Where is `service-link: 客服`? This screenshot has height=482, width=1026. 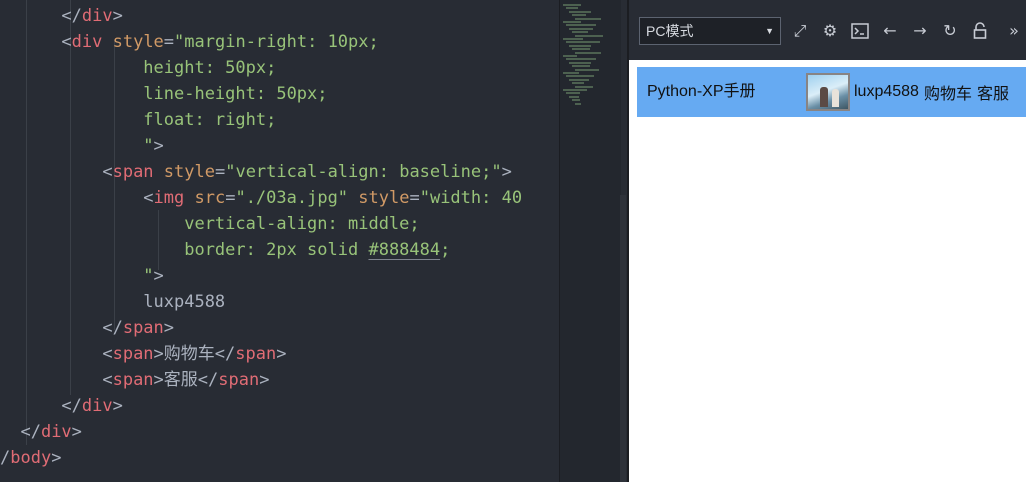 service-link: 客服 is located at coordinates (993, 92).